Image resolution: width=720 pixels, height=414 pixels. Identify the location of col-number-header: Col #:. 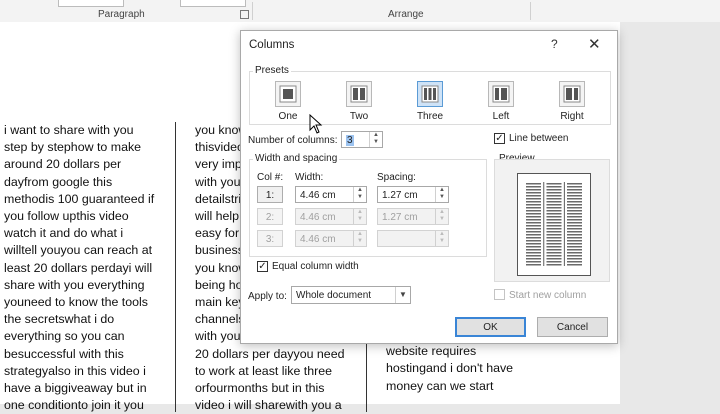
(270, 177).